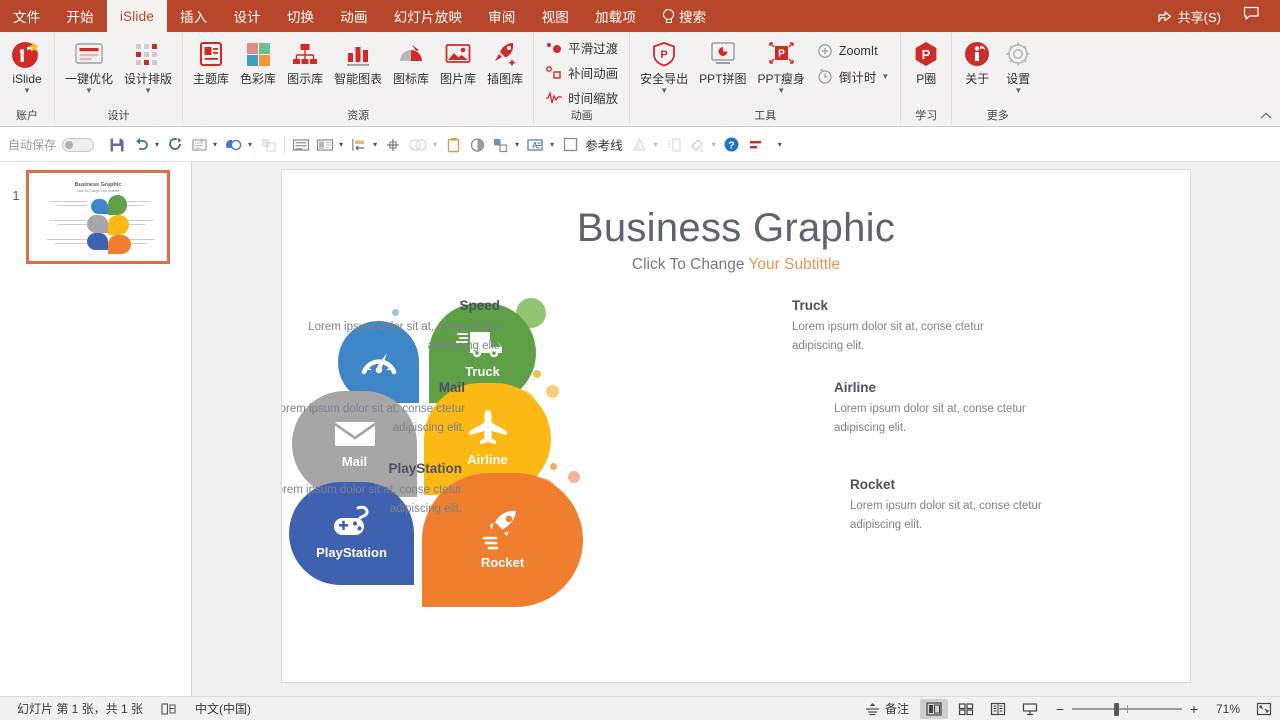  I want to click on new-slide-dropdown: ▾, so click(216, 144).